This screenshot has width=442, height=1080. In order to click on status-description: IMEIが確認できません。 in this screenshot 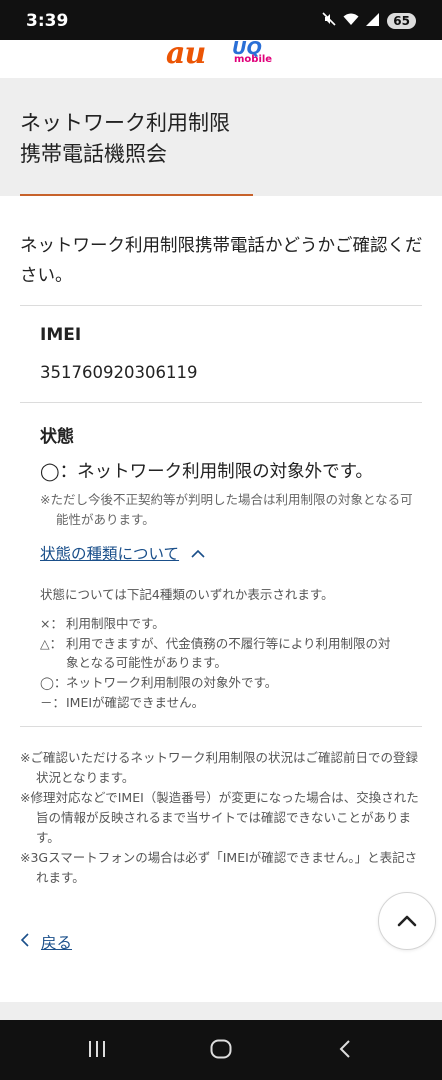, I will do `click(135, 702)`.